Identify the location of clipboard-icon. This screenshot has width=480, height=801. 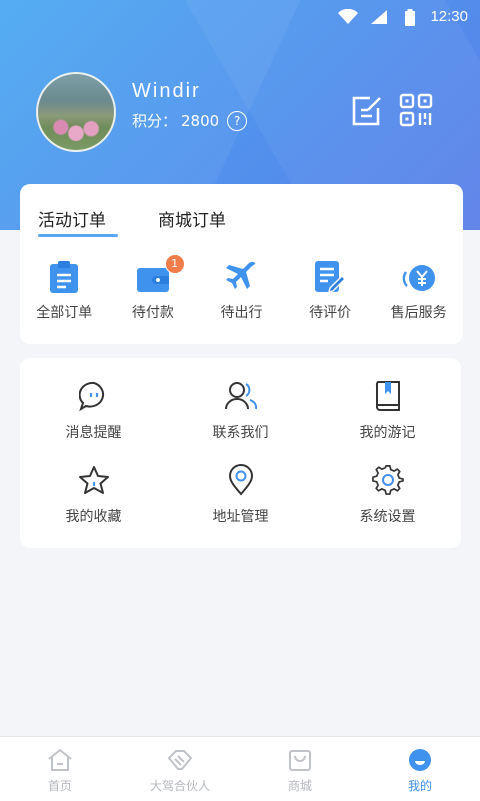
(64, 277).